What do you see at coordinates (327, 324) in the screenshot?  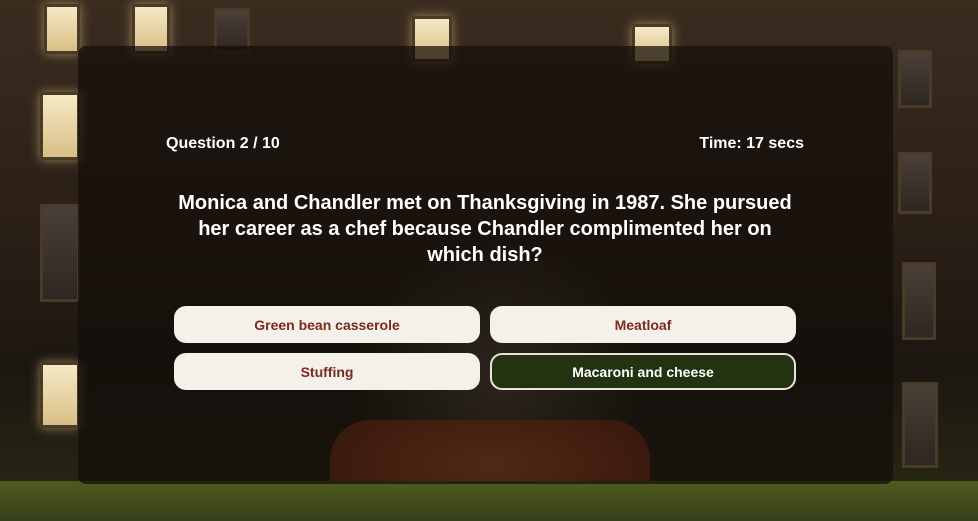 I see `answer-button: Green bean casserole` at bounding box center [327, 324].